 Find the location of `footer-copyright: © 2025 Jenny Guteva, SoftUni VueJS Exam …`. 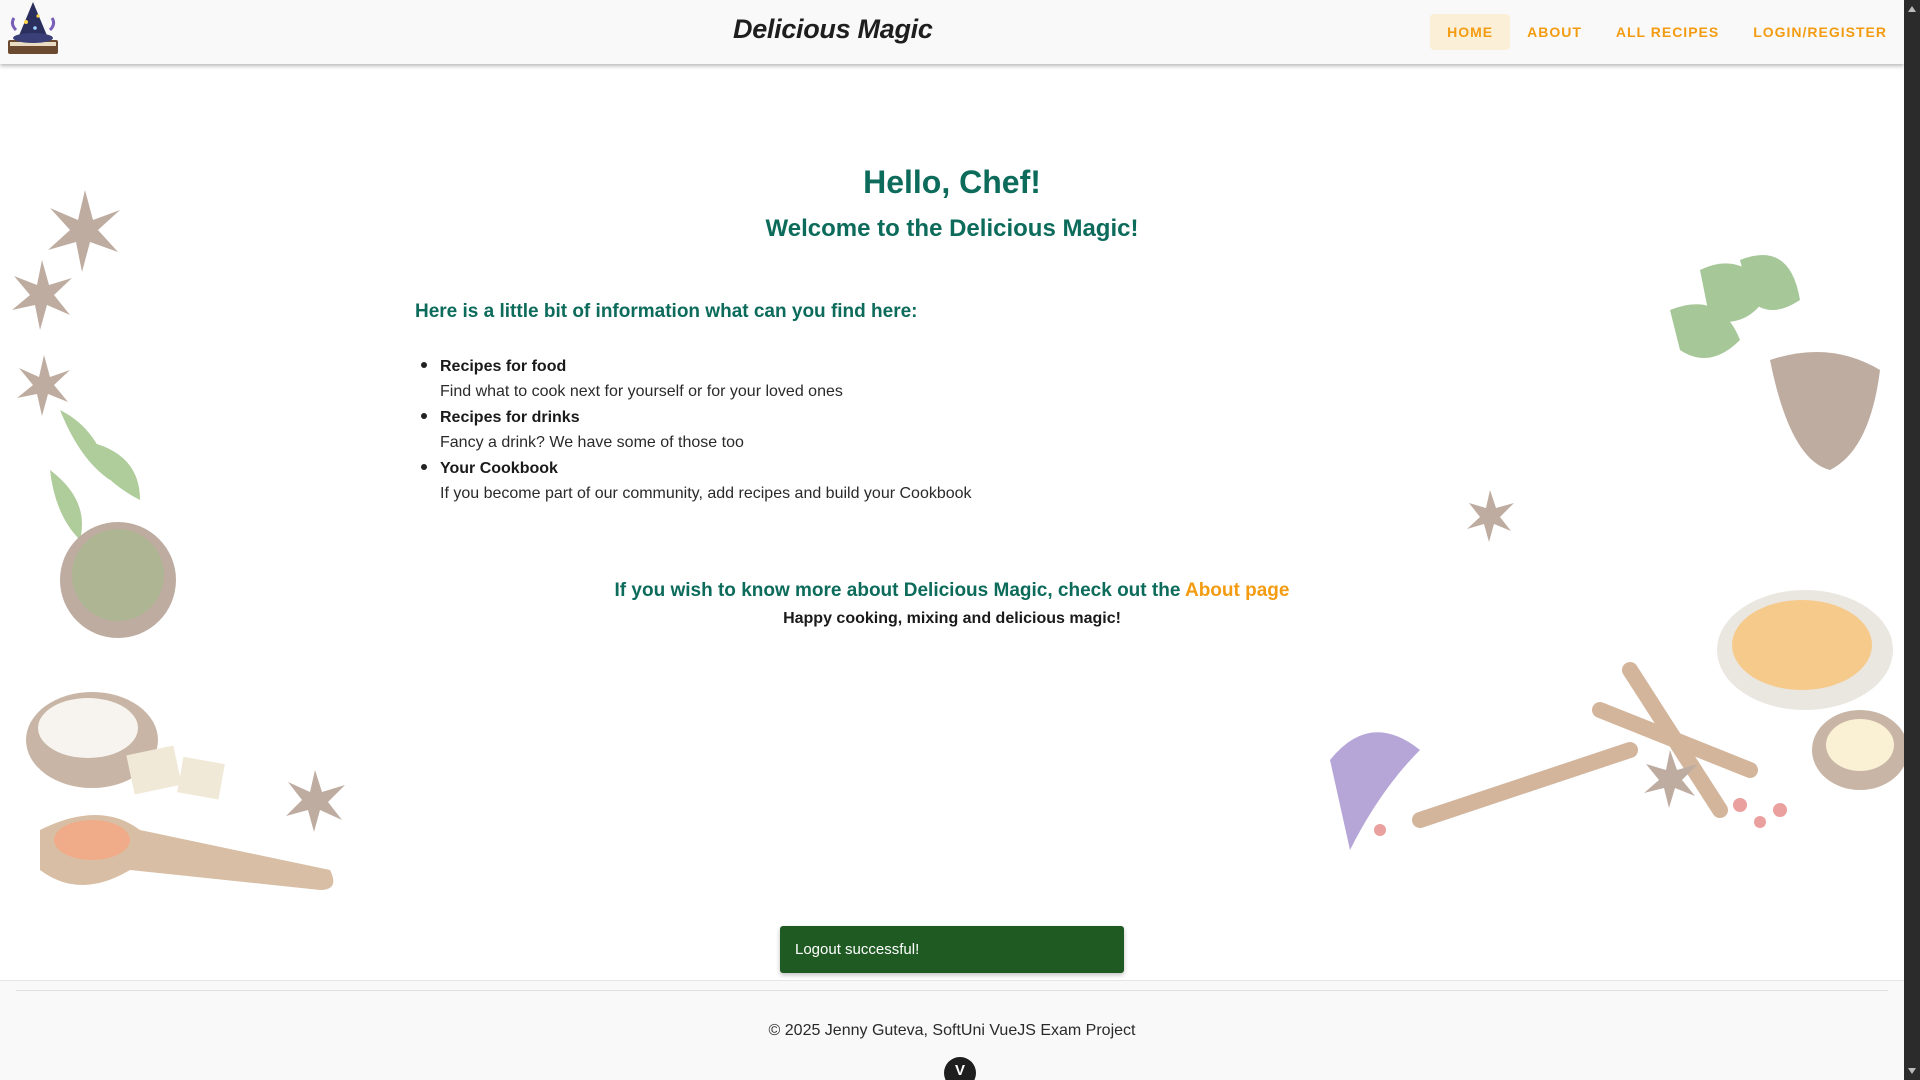

footer-copyright: © 2025 Jenny Guteva, SoftUni VueJS Exam … is located at coordinates (952, 1030).